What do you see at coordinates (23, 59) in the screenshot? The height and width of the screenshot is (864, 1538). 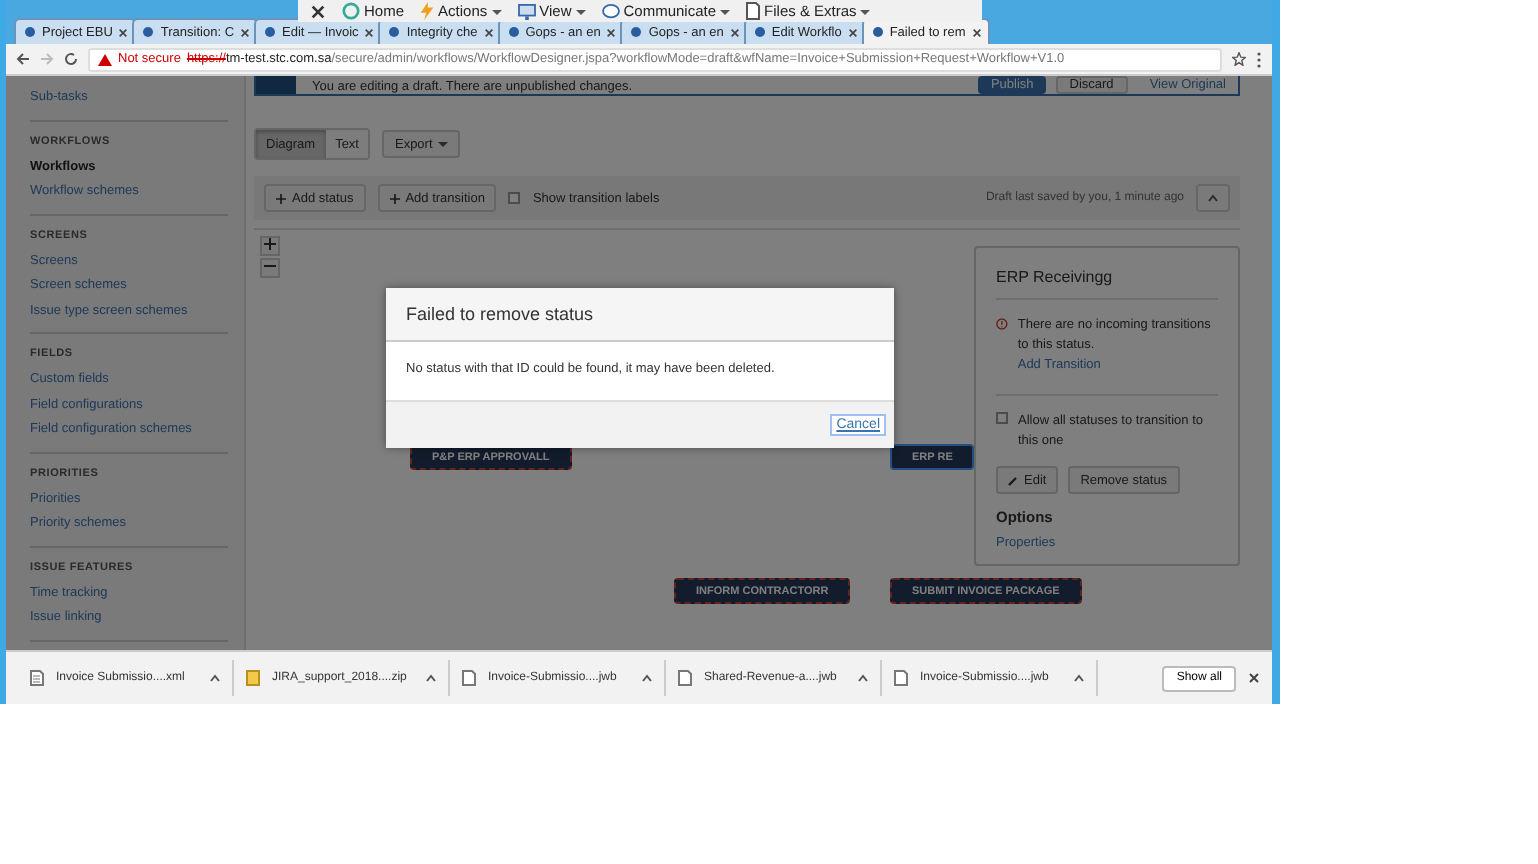 I see `back-icon` at bounding box center [23, 59].